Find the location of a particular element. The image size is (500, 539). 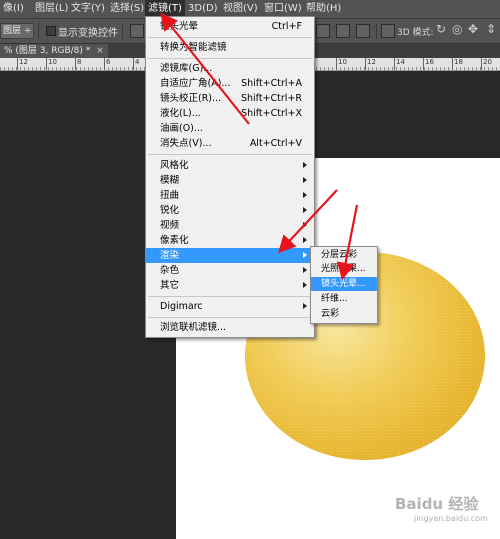

render-submenu: 分层云彩 光照效果... 镜头光晕... 纤维... 云彩 is located at coordinates (344, 285).